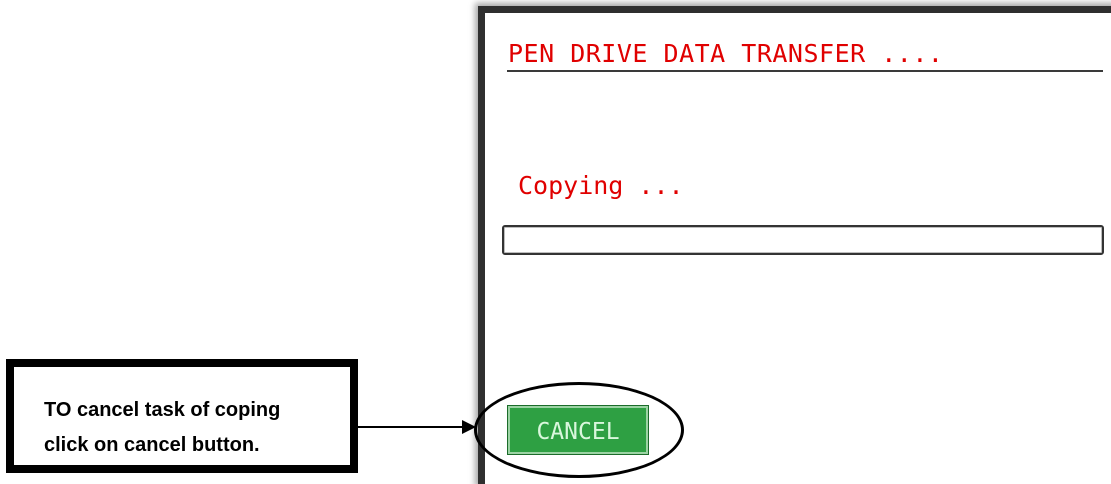 The height and width of the screenshot is (484, 1111). Describe the element at coordinates (411, 427) in the screenshot. I see `pointer-arrow-line` at that location.